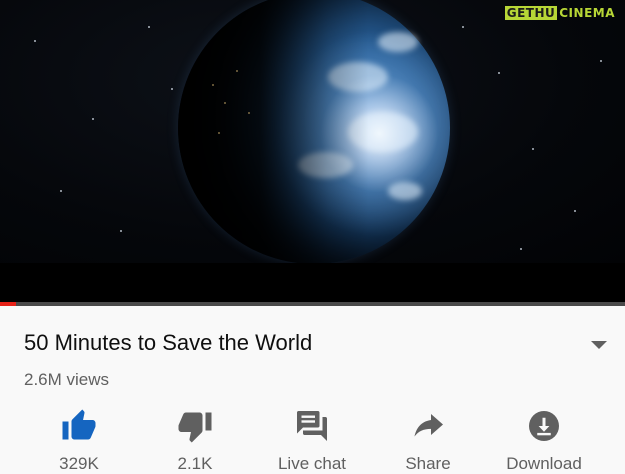 The image size is (625, 474). What do you see at coordinates (531, 13) in the screenshot?
I see `watermark-text-1: GETHU` at bounding box center [531, 13].